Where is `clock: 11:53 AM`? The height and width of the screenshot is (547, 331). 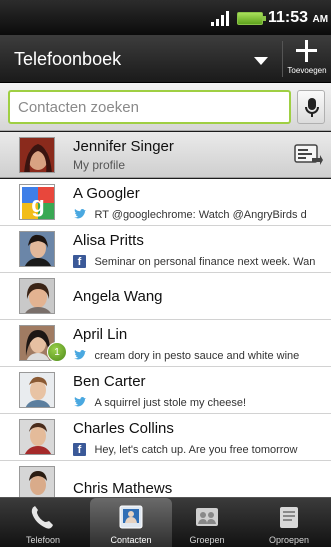 clock: 11:53 AM is located at coordinates (298, 17).